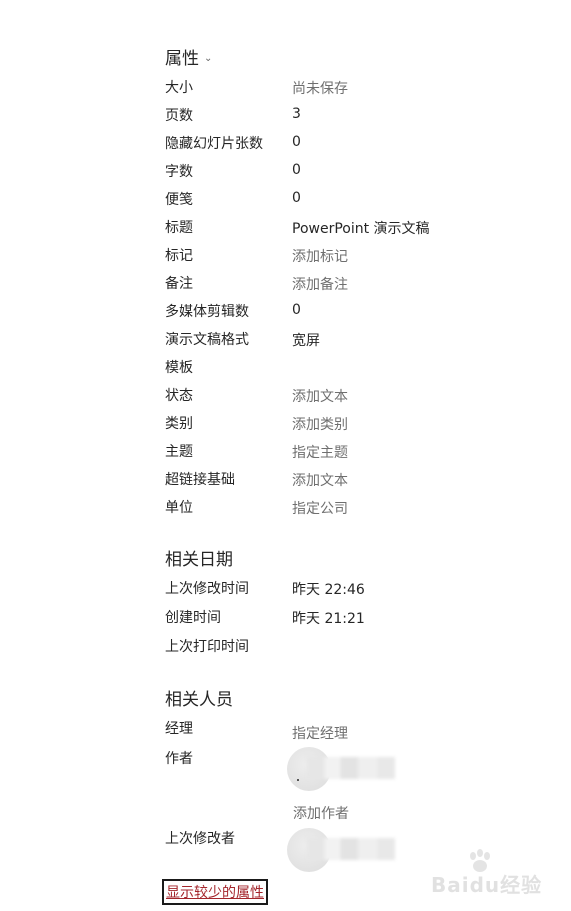  What do you see at coordinates (207, 340) in the screenshot?
I see `prop-label: 演示文稿格式` at bounding box center [207, 340].